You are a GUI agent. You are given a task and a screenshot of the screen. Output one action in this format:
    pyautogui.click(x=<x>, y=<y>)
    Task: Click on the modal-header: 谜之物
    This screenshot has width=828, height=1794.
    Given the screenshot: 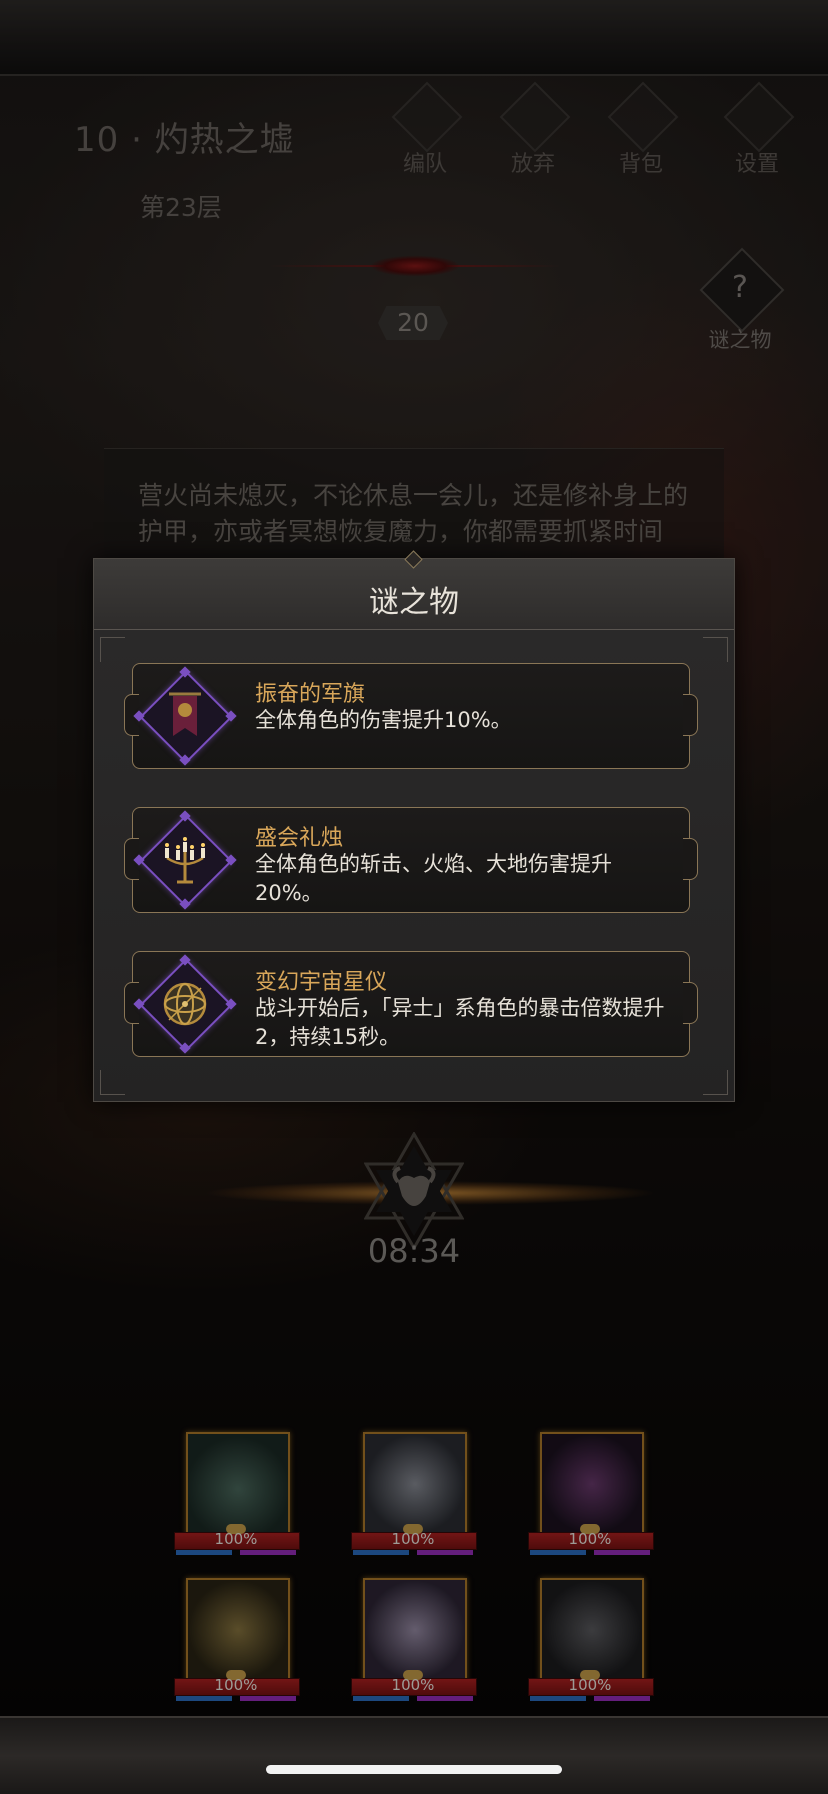 What is the action you would take?
    pyautogui.click(x=414, y=590)
    